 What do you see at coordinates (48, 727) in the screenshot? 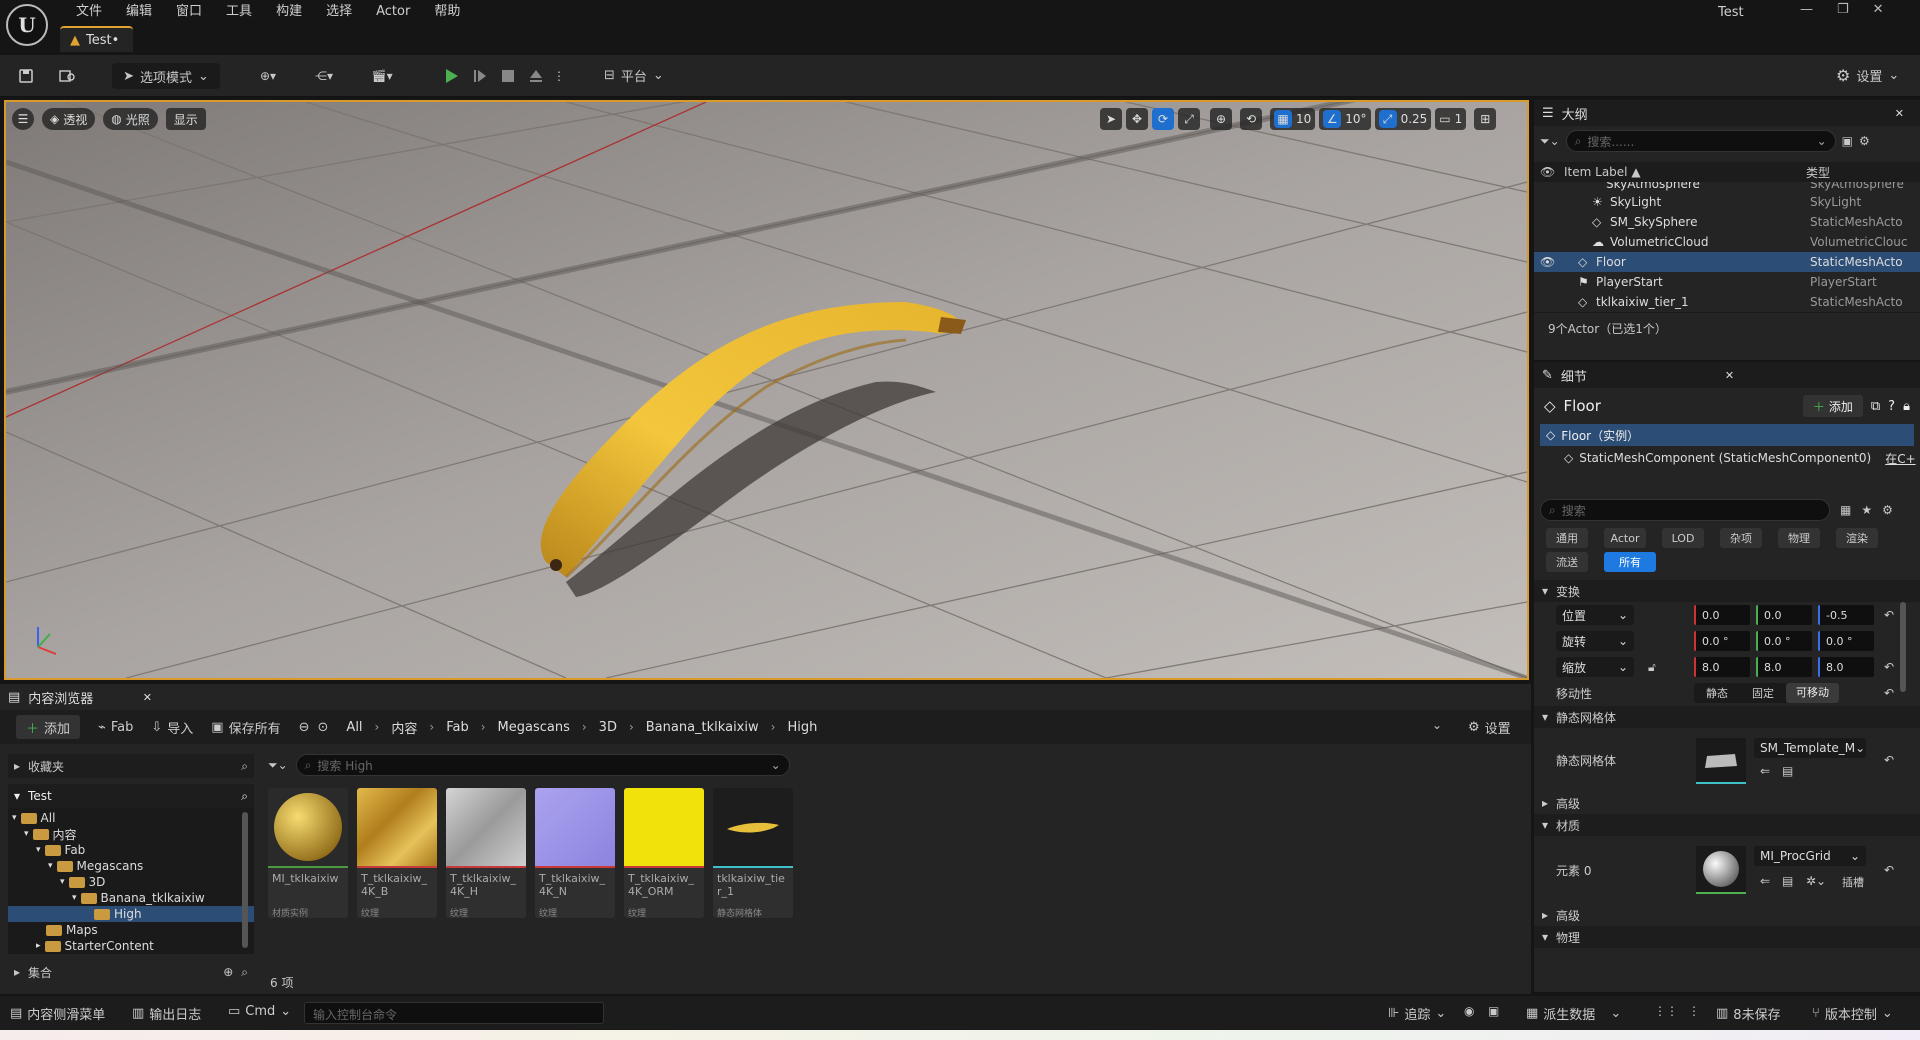
I see `content-add-button: ＋ 添加` at bounding box center [48, 727].